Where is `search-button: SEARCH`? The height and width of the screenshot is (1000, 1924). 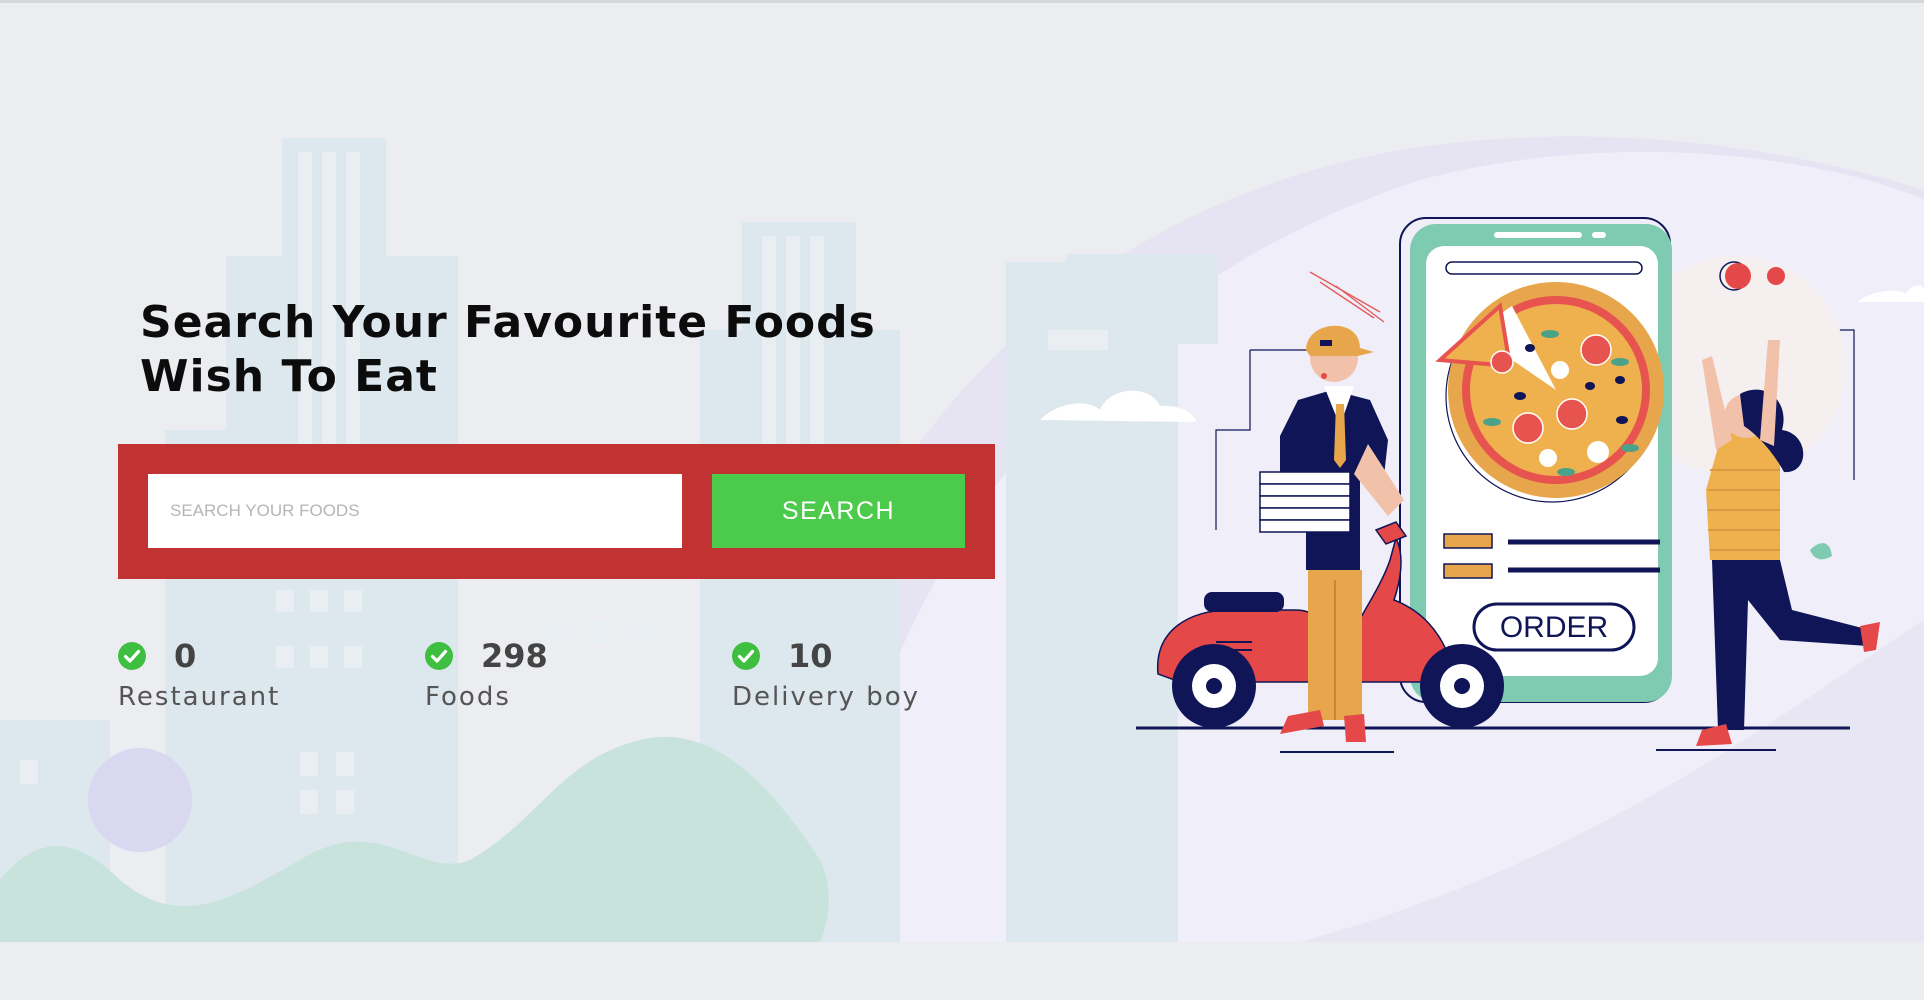
search-button: SEARCH is located at coordinates (838, 511).